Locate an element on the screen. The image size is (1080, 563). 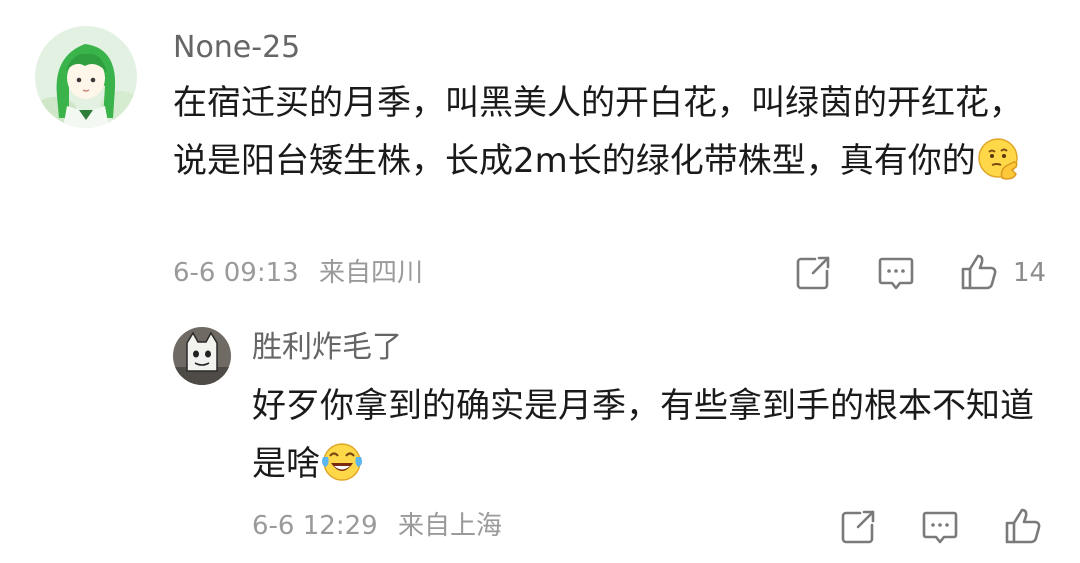
comment-location: 来自四川 is located at coordinates (370, 273).